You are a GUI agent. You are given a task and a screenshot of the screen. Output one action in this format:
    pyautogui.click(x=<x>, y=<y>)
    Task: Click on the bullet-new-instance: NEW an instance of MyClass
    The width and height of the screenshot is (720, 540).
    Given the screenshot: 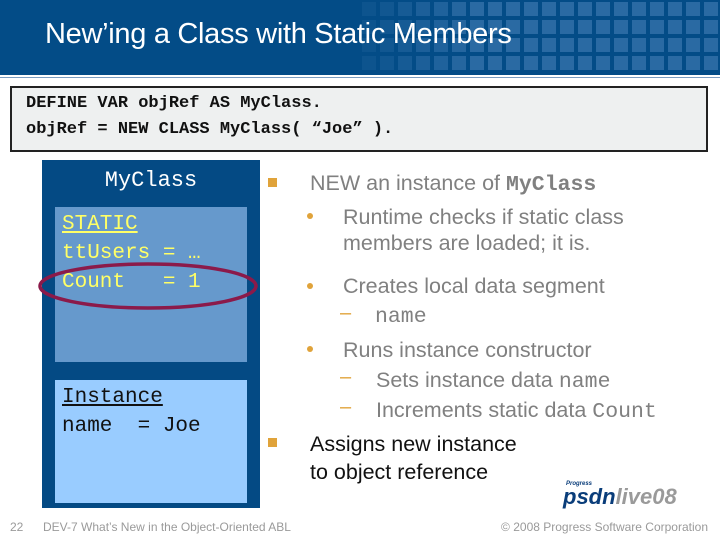 What is the action you would take?
    pyautogui.click(x=453, y=184)
    